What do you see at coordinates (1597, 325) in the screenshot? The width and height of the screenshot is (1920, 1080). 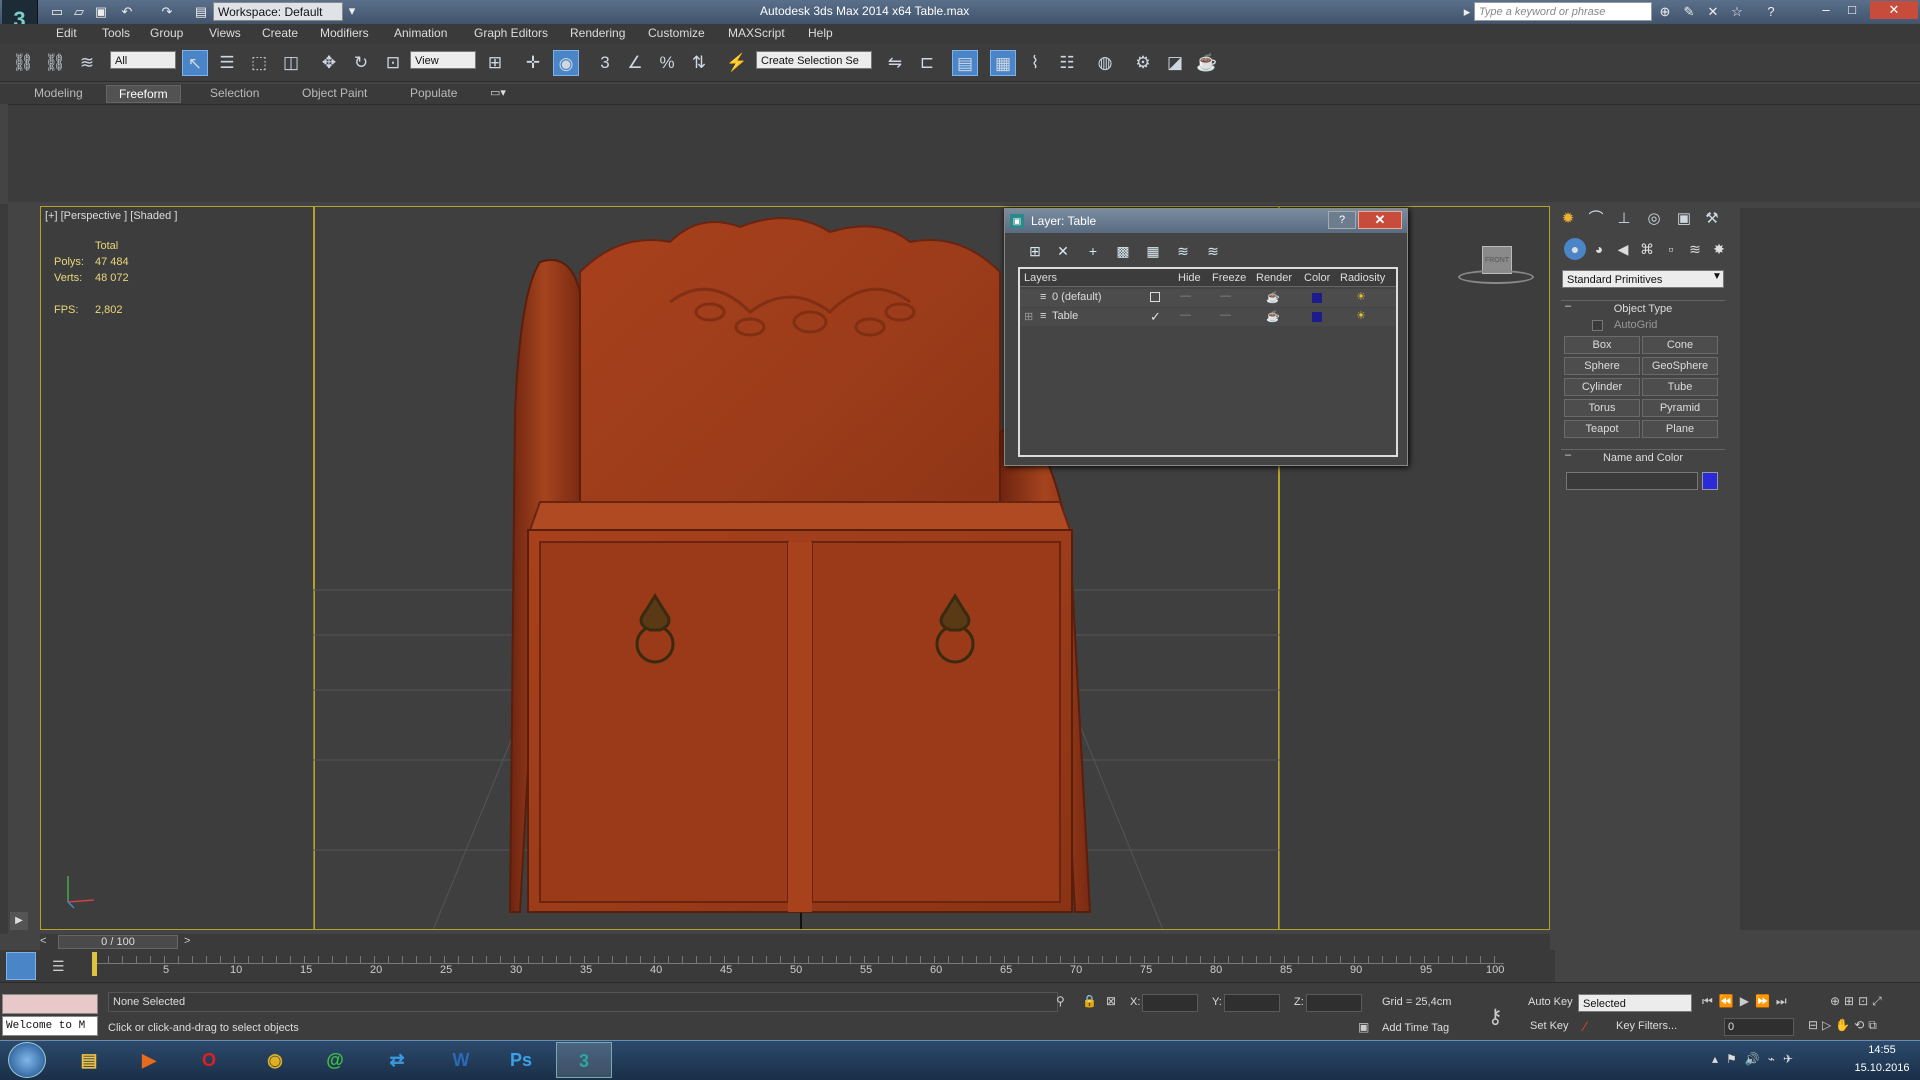 I see `autogrid-checkbox` at bounding box center [1597, 325].